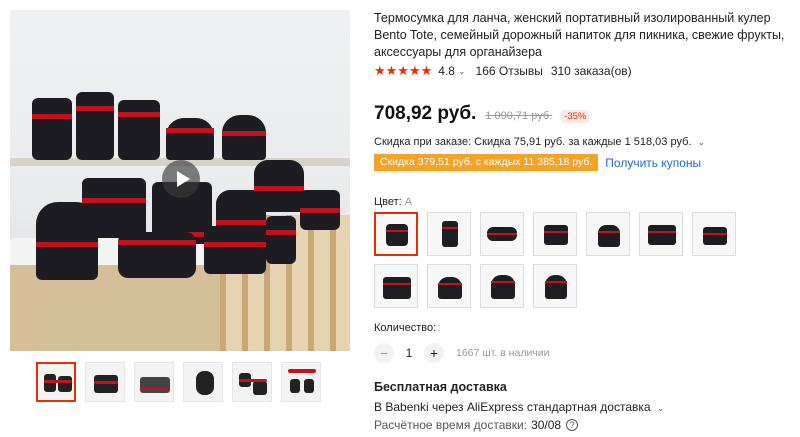 The image size is (800, 437). Describe the element at coordinates (425, 113) in the screenshot. I see `current-price: 708,92 руб.` at that location.